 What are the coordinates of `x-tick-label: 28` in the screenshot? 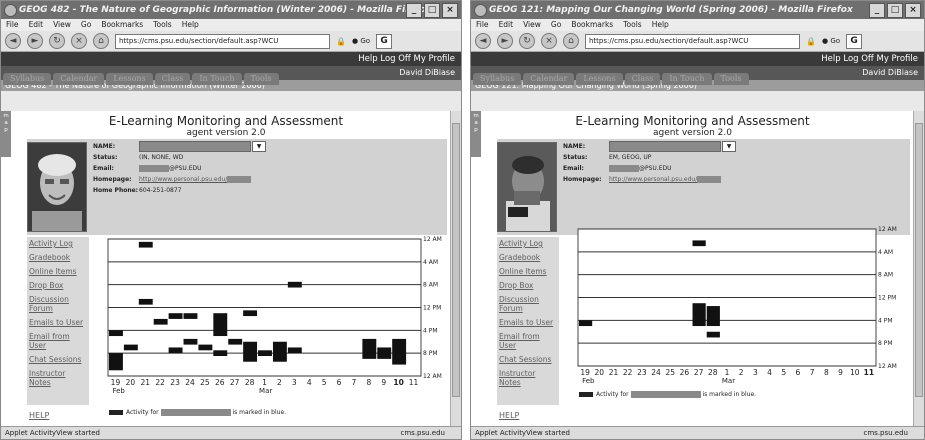 It's located at (713, 372).